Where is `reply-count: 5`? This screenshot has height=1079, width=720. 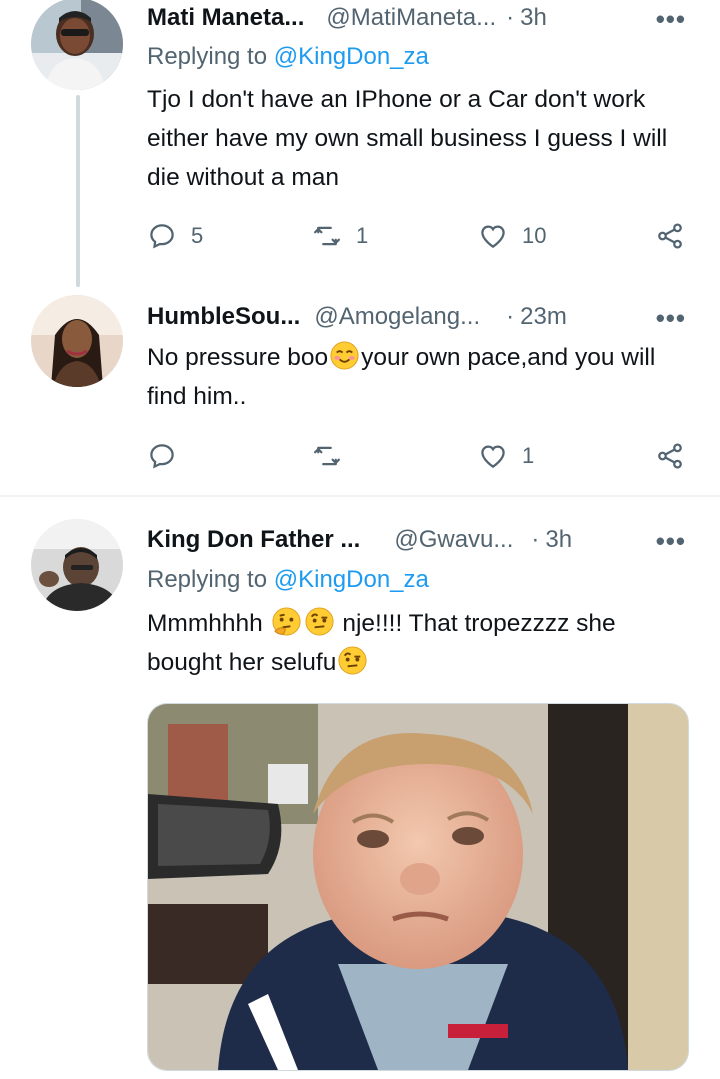
reply-count: 5 is located at coordinates (197, 235).